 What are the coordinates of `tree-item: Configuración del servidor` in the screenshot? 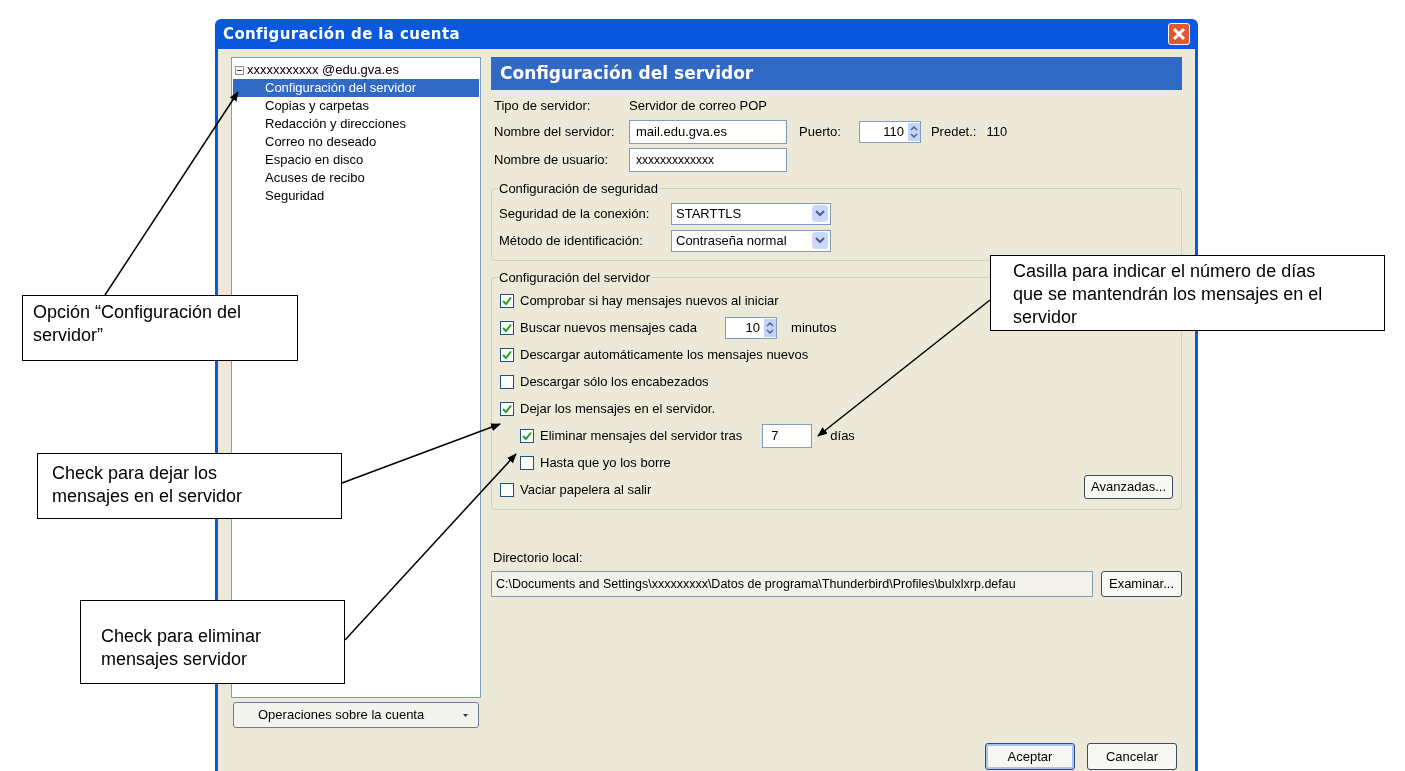 It's located at (356, 88).